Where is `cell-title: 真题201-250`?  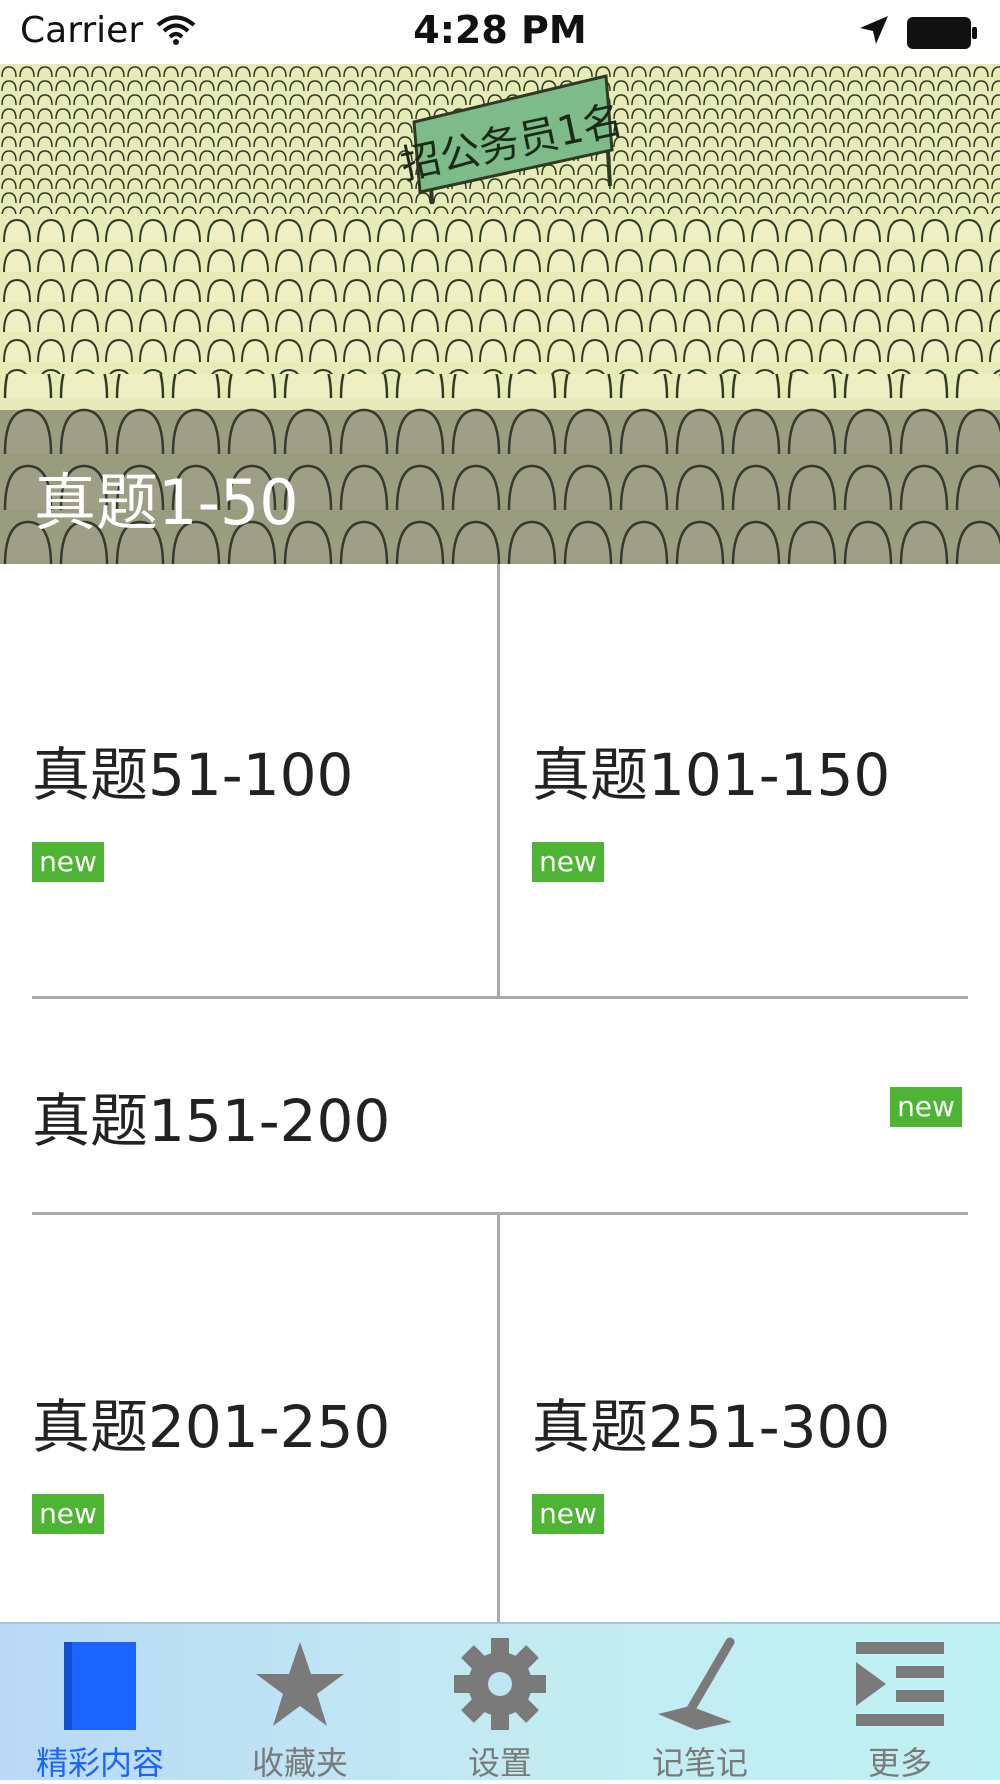 cell-title: 真题201-250 is located at coordinates (211, 1427).